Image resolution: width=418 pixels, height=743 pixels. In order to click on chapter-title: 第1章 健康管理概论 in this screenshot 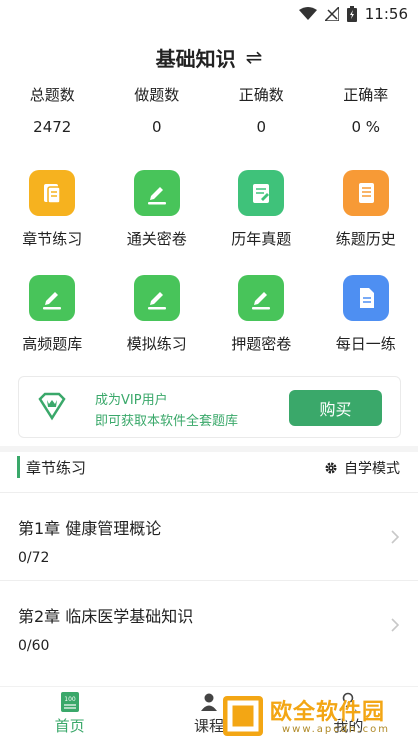, I will do `click(90, 528)`.